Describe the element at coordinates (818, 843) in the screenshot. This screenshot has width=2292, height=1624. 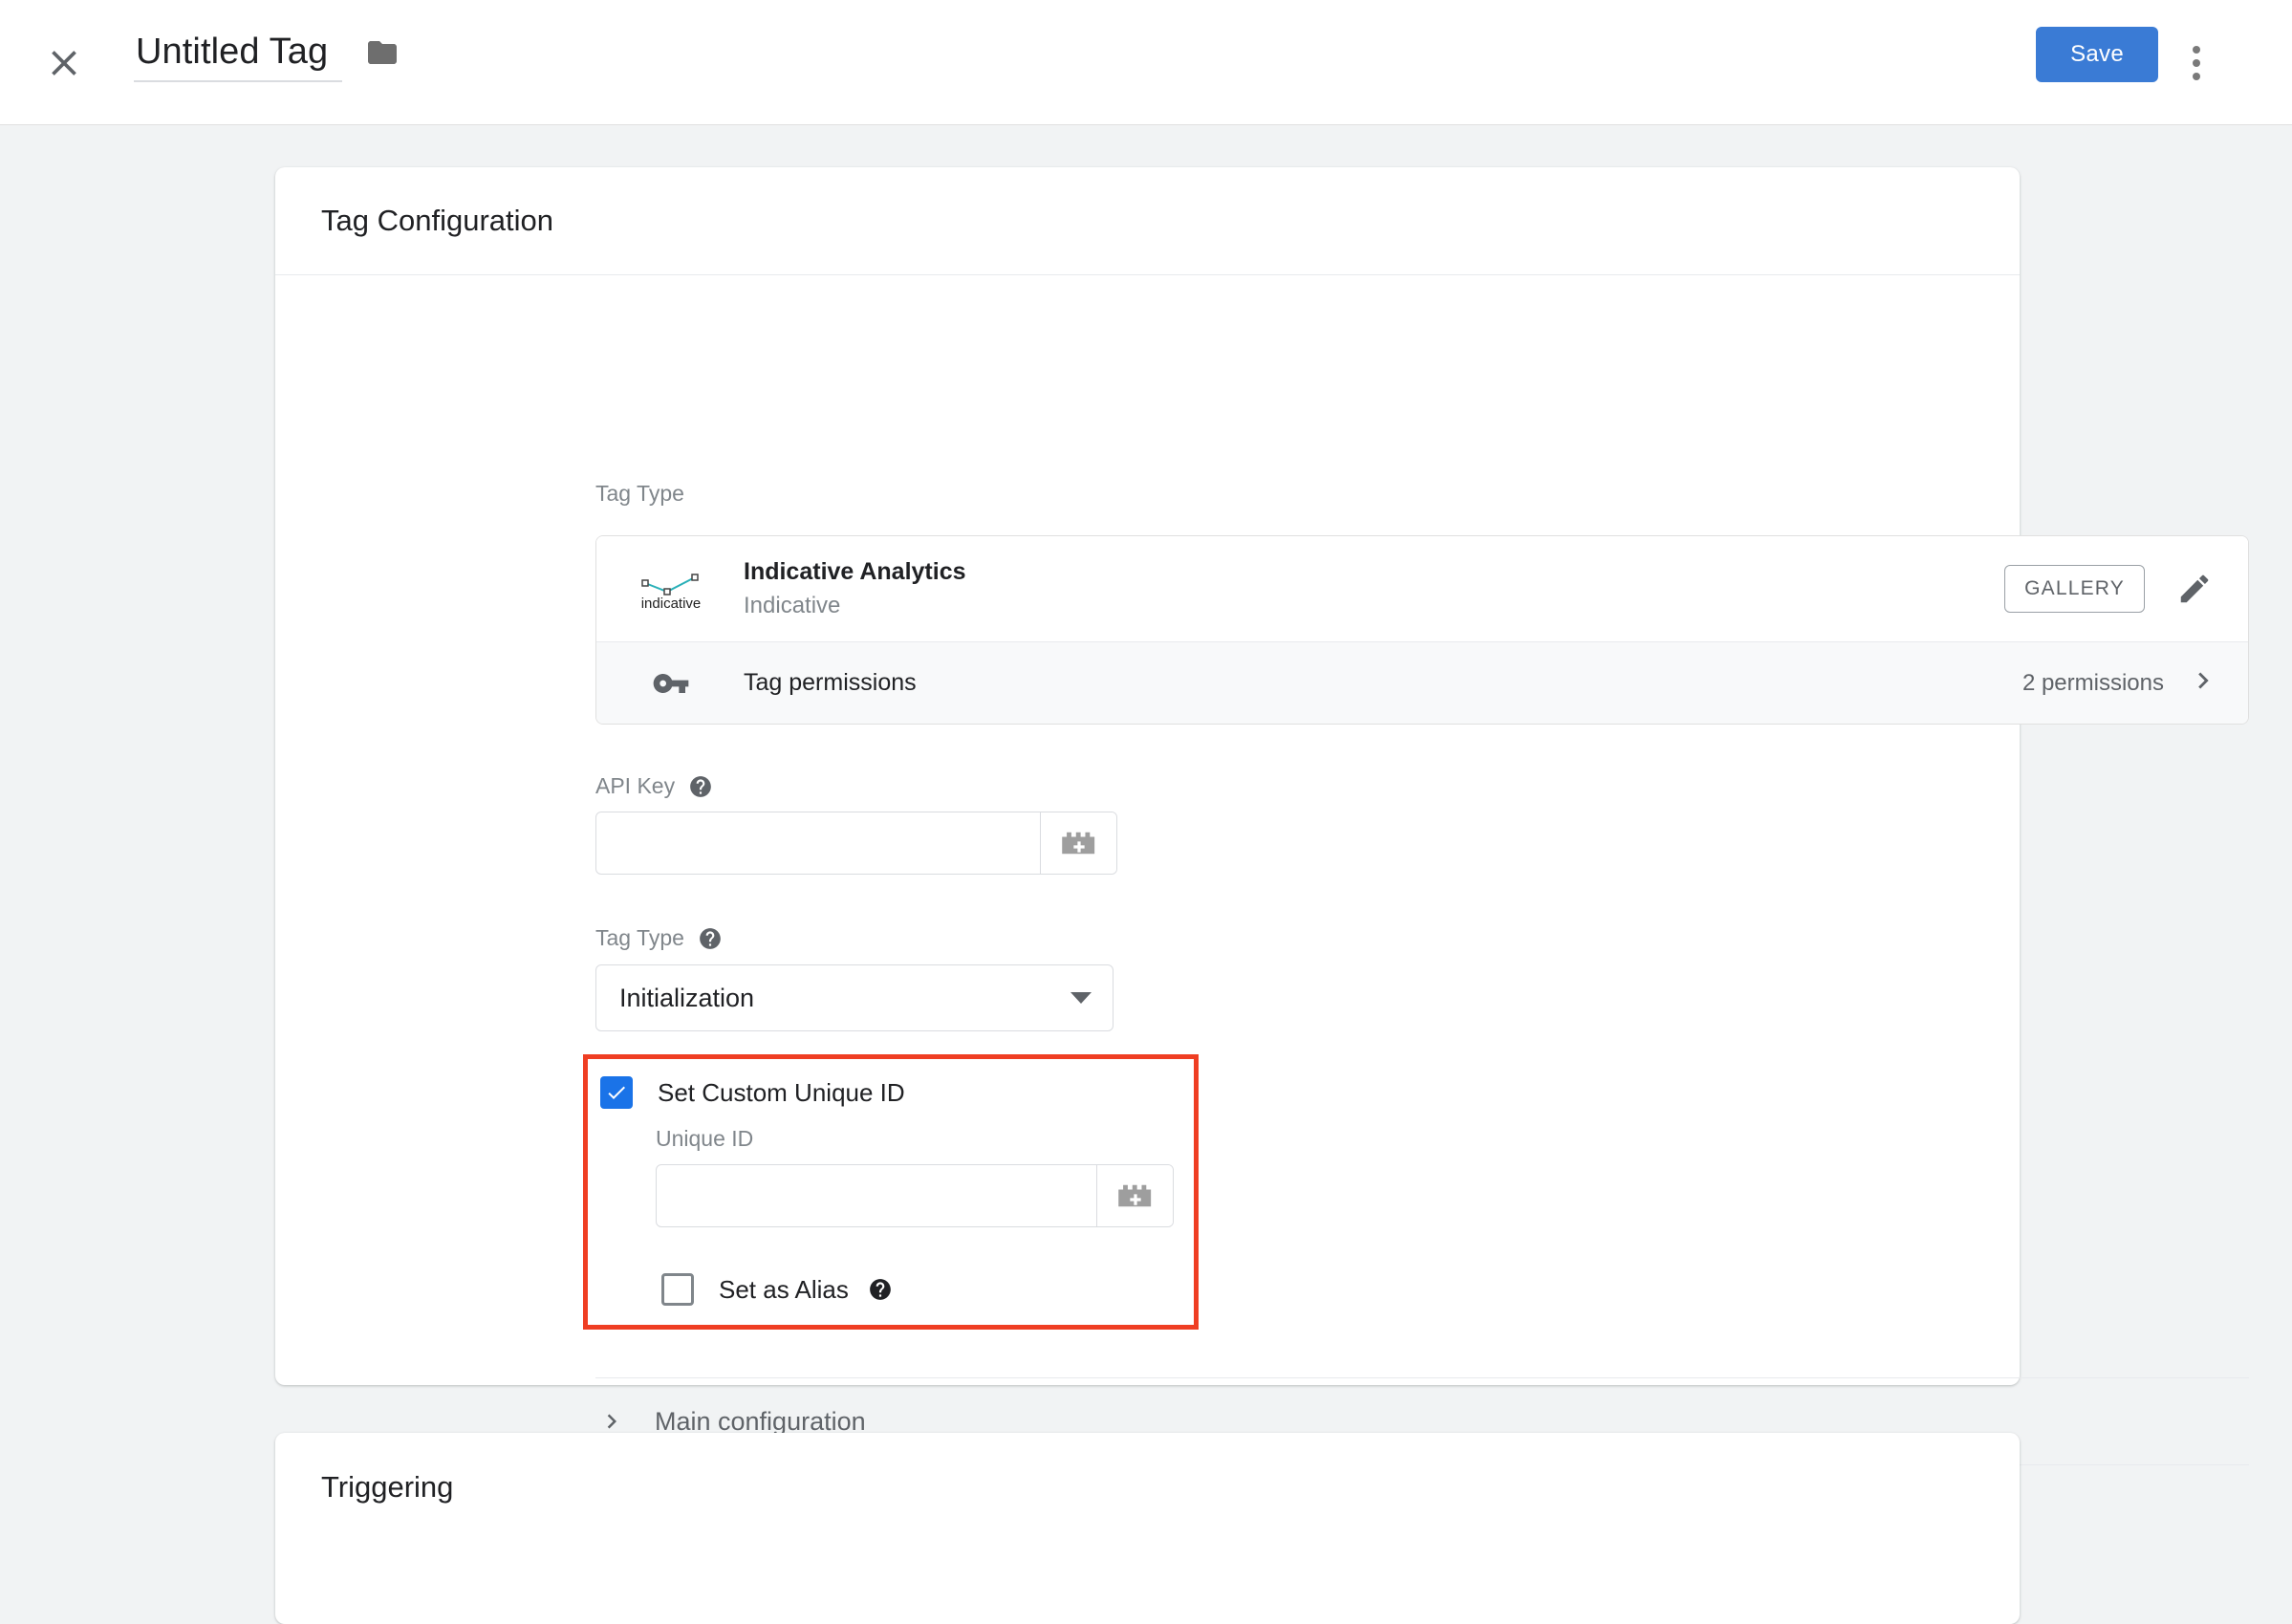
I see `api-key-input` at that location.